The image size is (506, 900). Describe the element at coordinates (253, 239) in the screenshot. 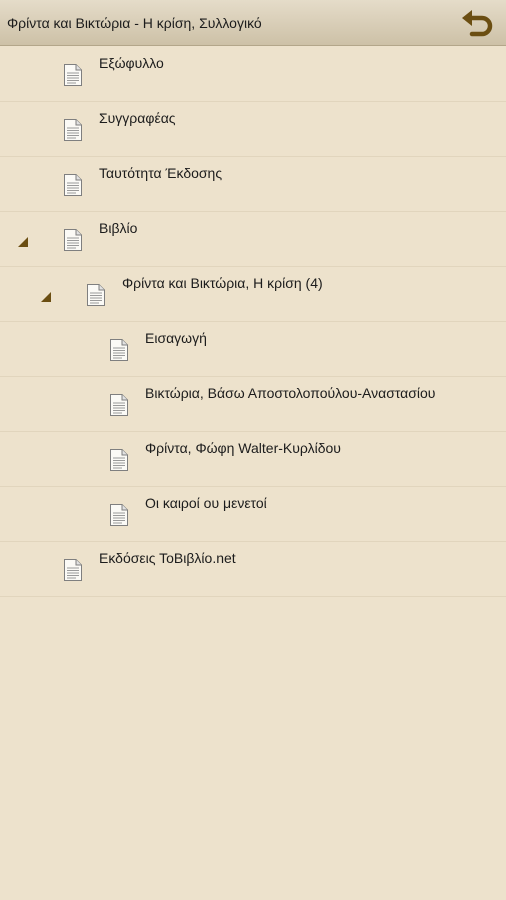

I see `toc-item: Βιβλίο` at that location.